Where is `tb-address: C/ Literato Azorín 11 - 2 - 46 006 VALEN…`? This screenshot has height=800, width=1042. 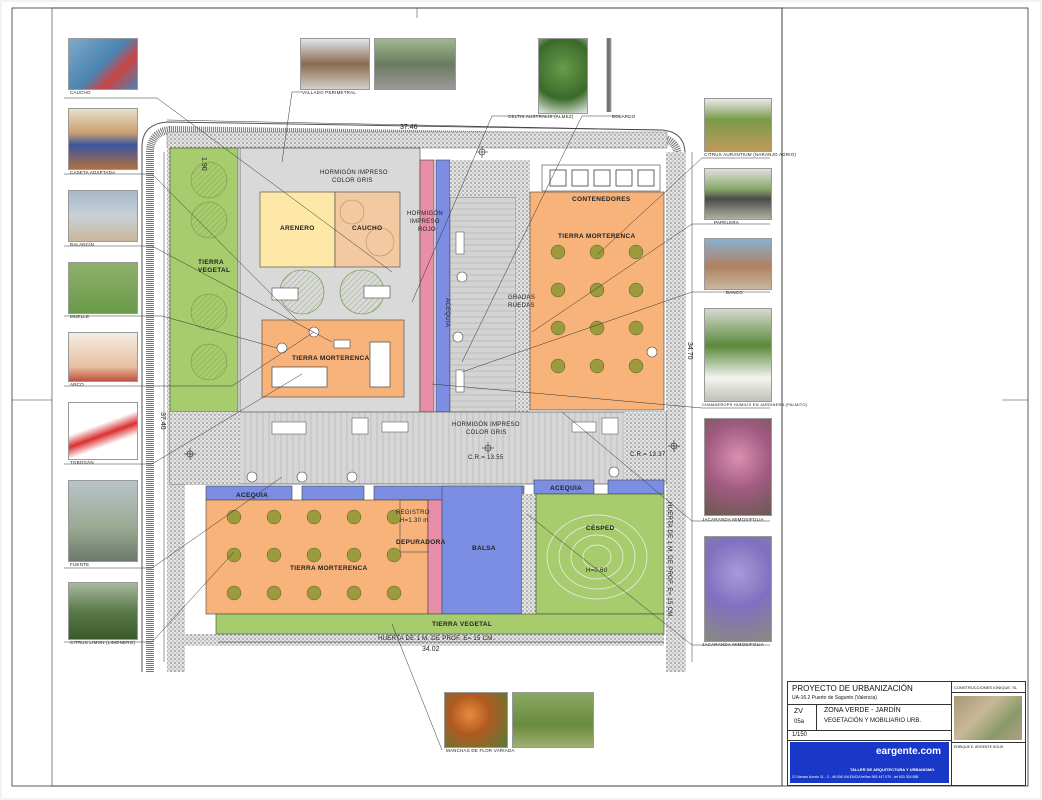 tb-address: C/ Literato Azorín 11 - 2 - 46 006 VALEN… is located at coordinates (855, 777).